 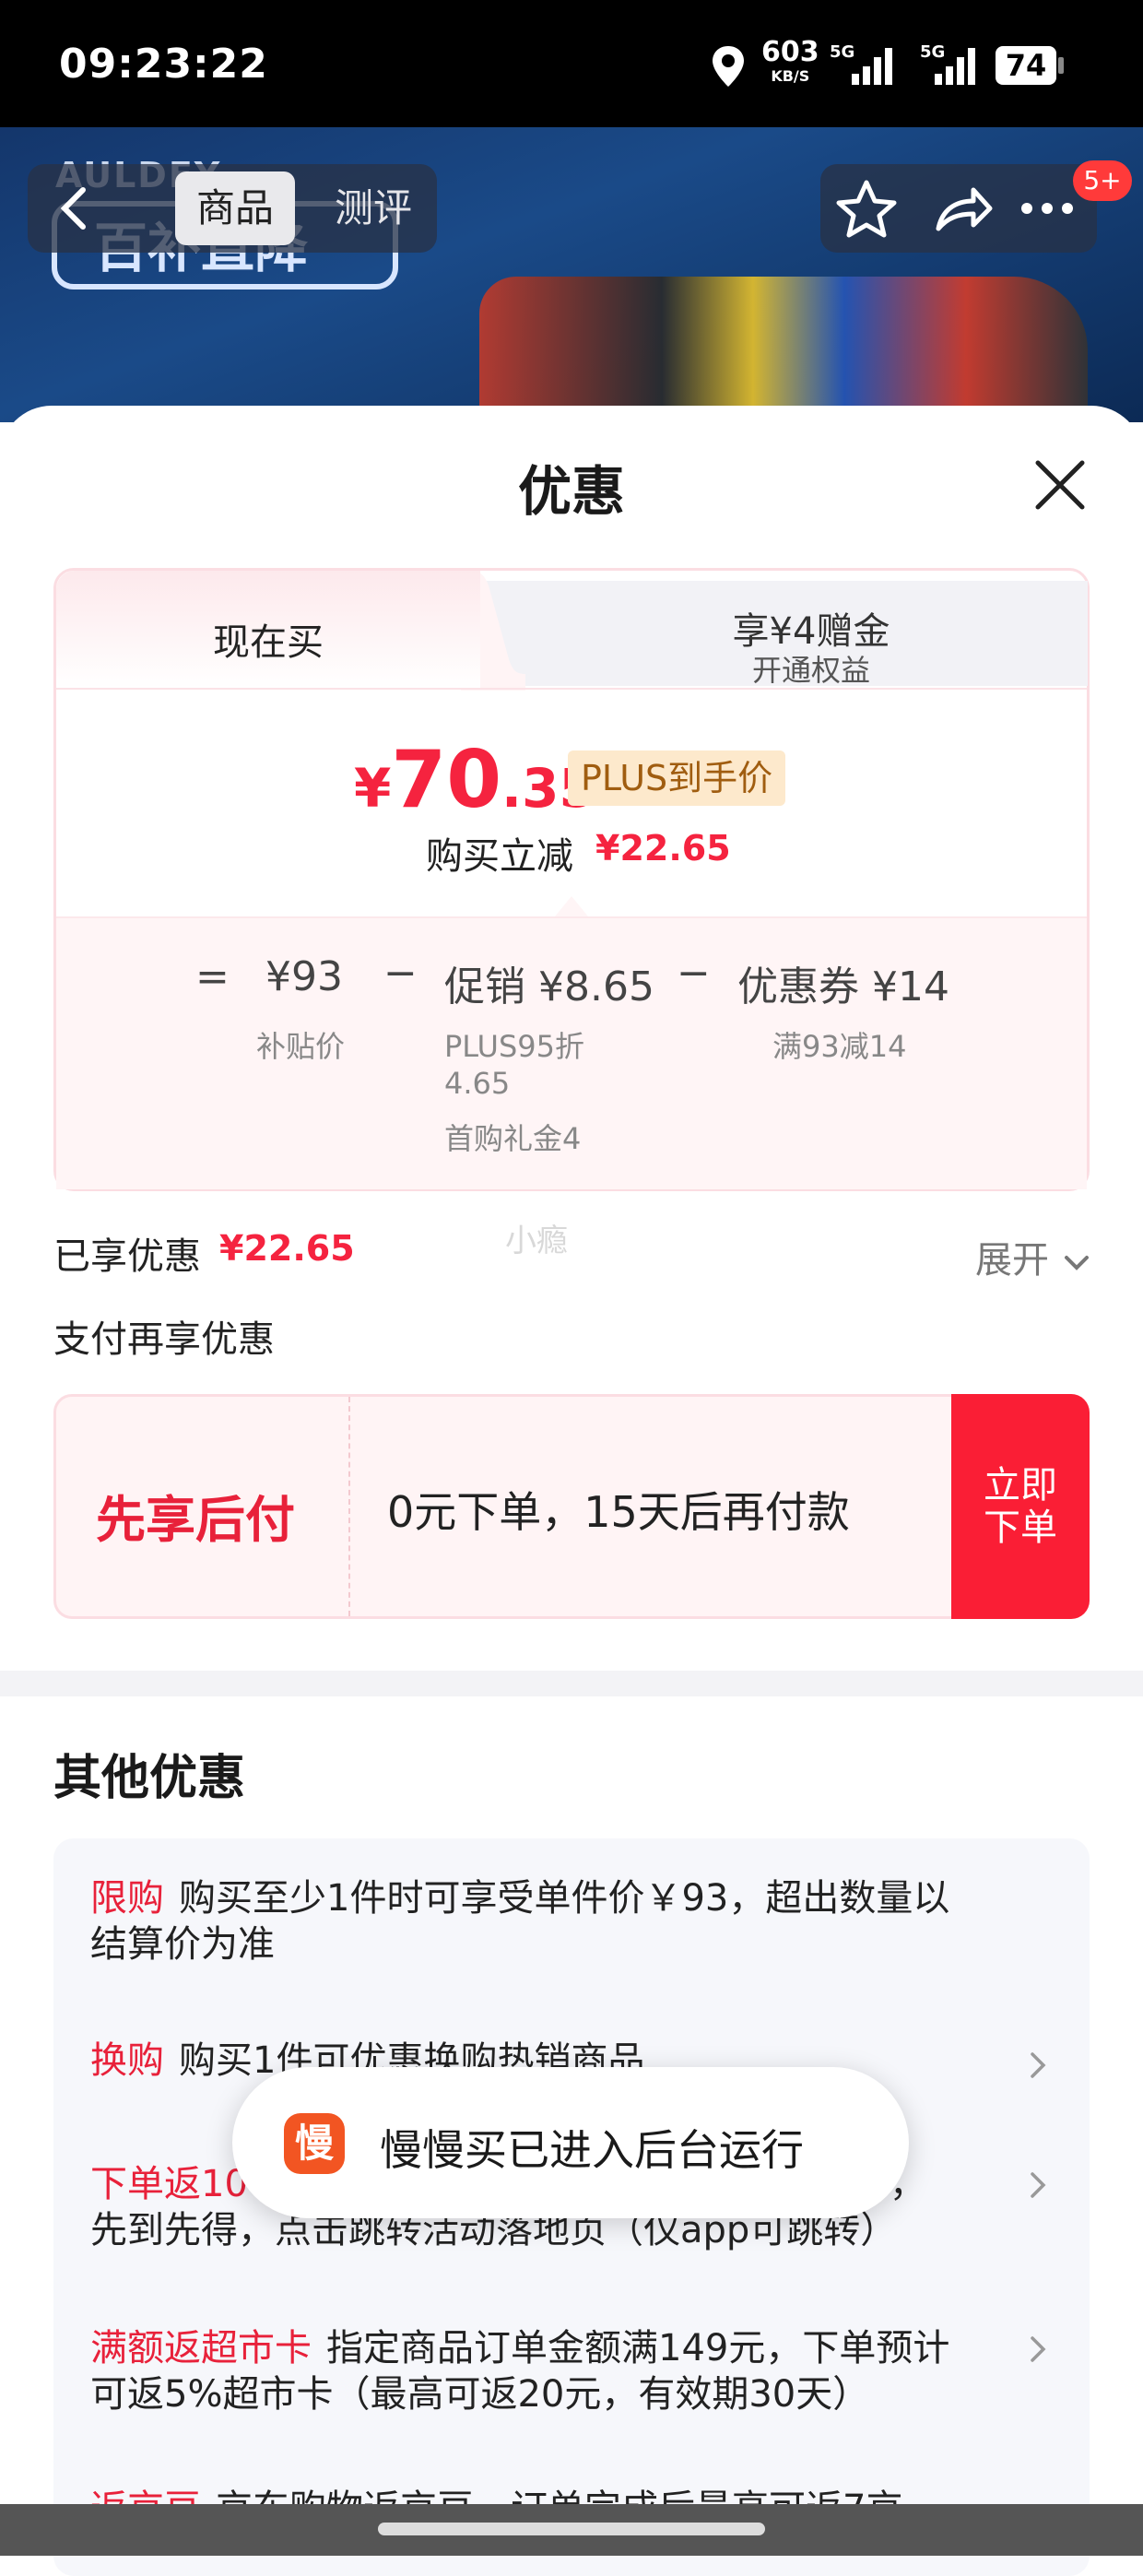 What do you see at coordinates (373, 788) in the screenshot?
I see `price-currency: ¥` at bounding box center [373, 788].